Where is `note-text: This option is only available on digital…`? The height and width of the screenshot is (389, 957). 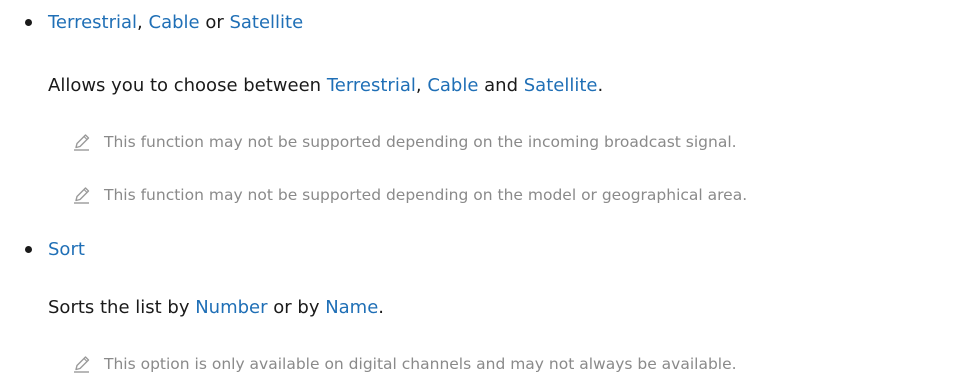 note-text: This option is only available on digital… is located at coordinates (420, 364).